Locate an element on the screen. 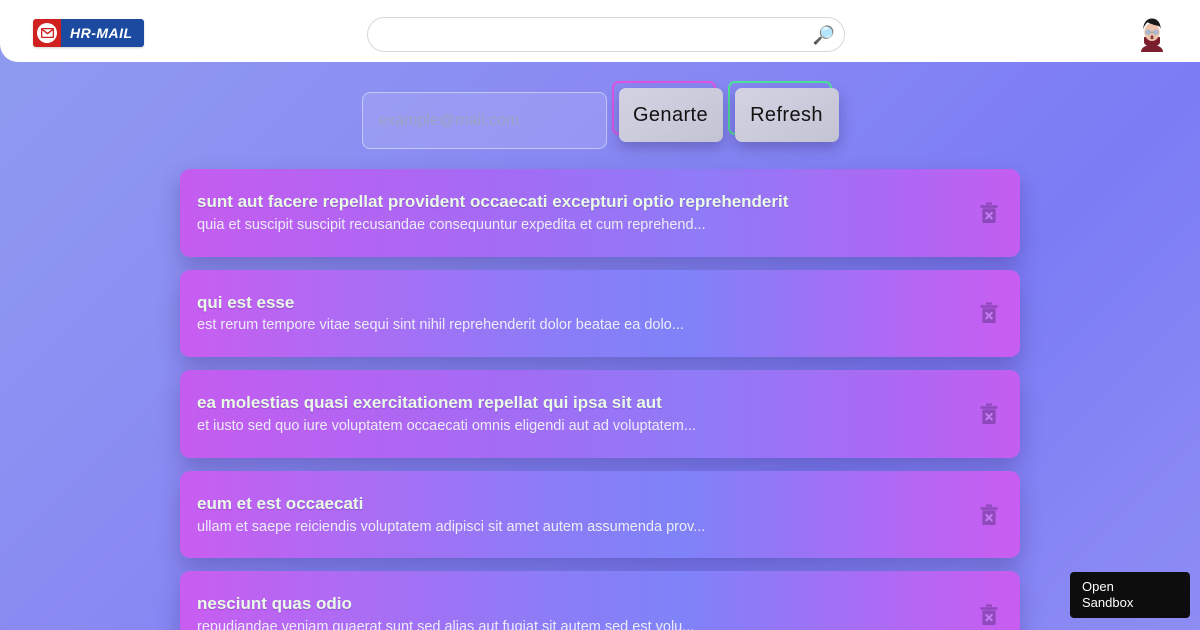 This screenshot has height=630, width=1200. envelope-icon is located at coordinates (47, 33).